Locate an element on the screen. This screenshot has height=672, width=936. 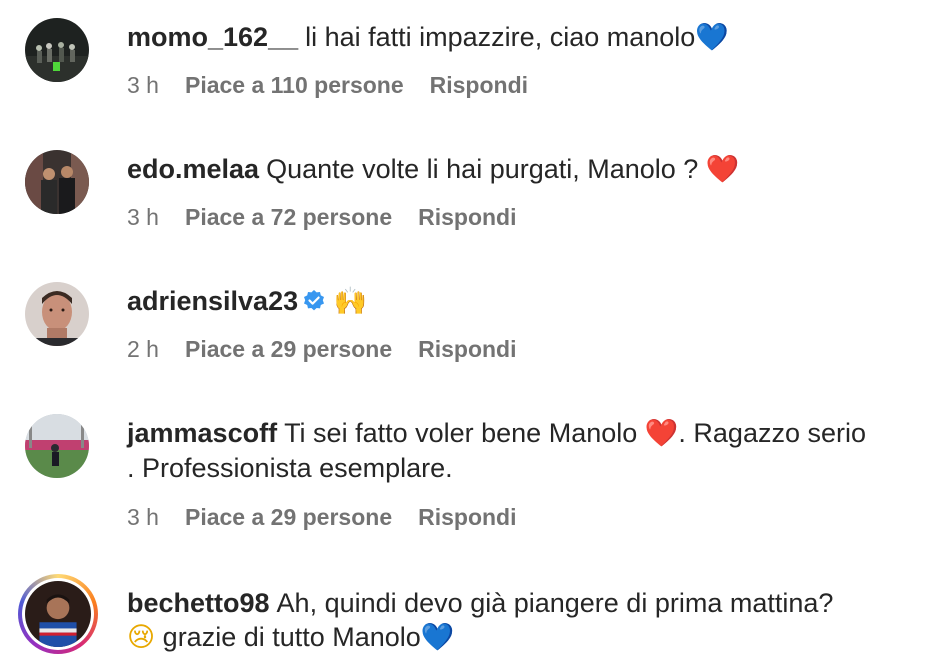
story-ring-avatar is located at coordinates (58, 614).